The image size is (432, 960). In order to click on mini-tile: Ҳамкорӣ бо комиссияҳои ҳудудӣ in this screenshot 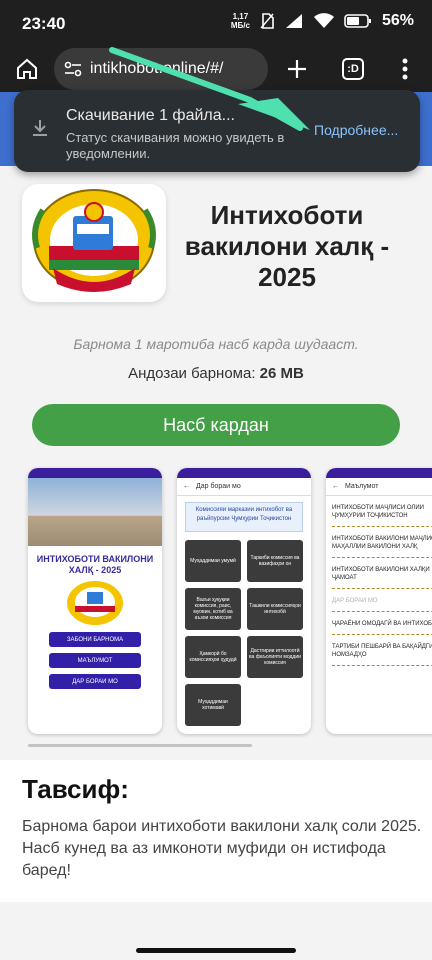, I will do `click(213, 657)`.